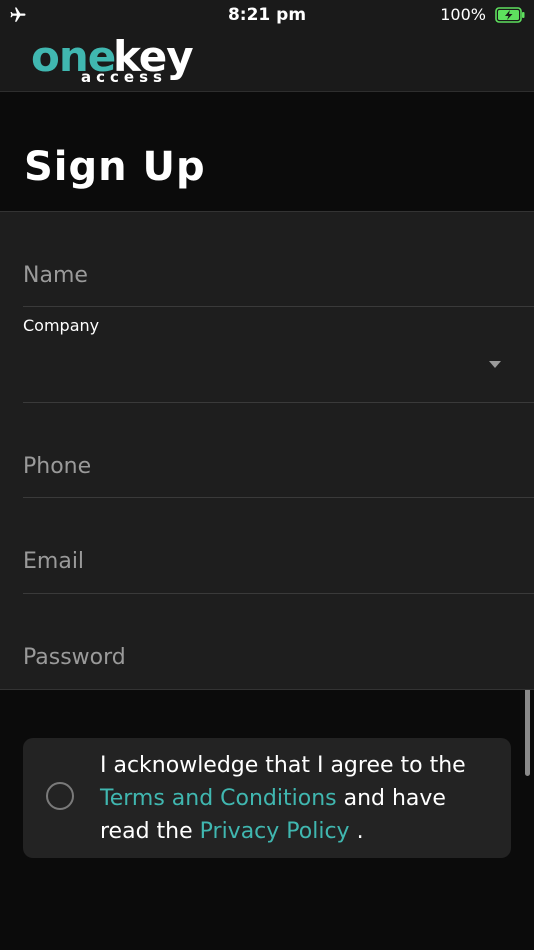 The image size is (534, 950). What do you see at coordinates (510, 15) in the screenshot?
I see `battery-charging-icon` at bounding box center [510, 15].